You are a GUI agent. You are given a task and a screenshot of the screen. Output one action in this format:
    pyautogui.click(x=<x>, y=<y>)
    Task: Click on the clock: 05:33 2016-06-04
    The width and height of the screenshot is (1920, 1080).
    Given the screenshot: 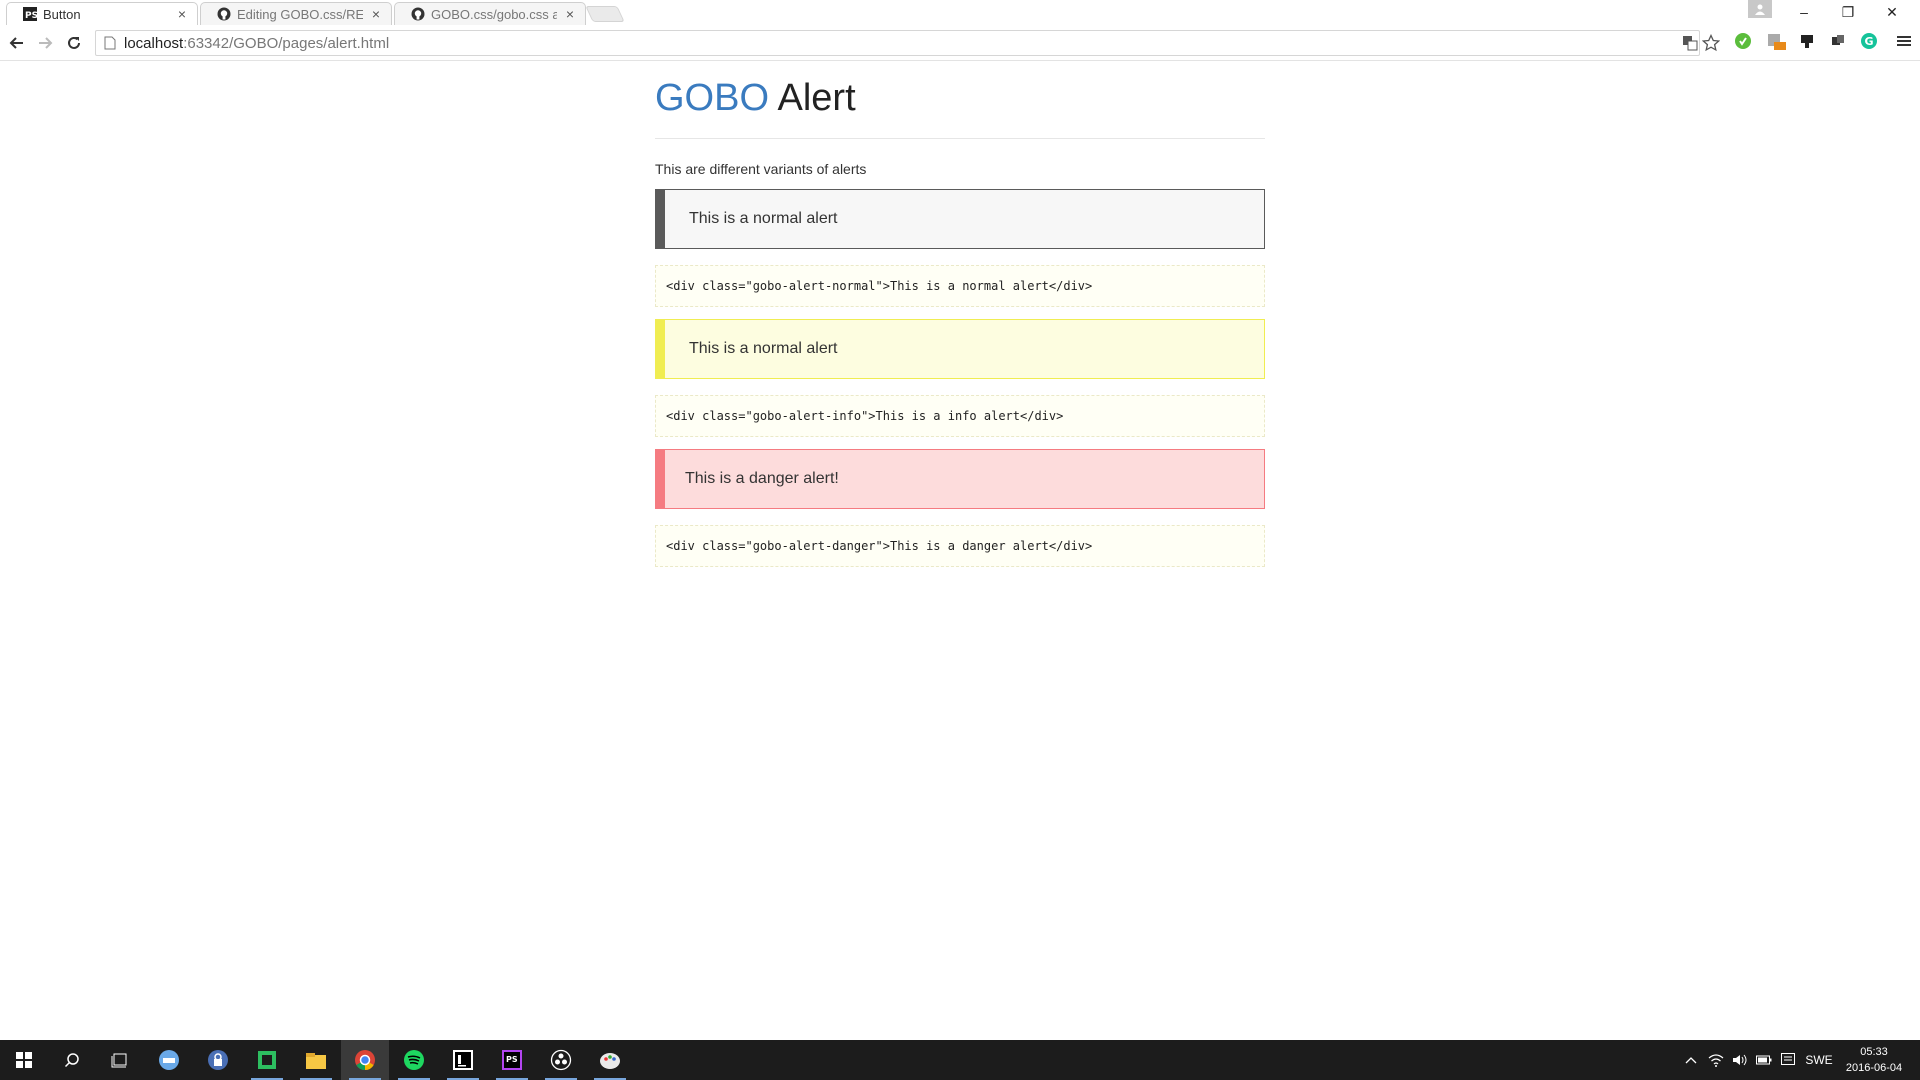 What is the action you would take?
    pyautogui.click(x=1874, y=1060)
    